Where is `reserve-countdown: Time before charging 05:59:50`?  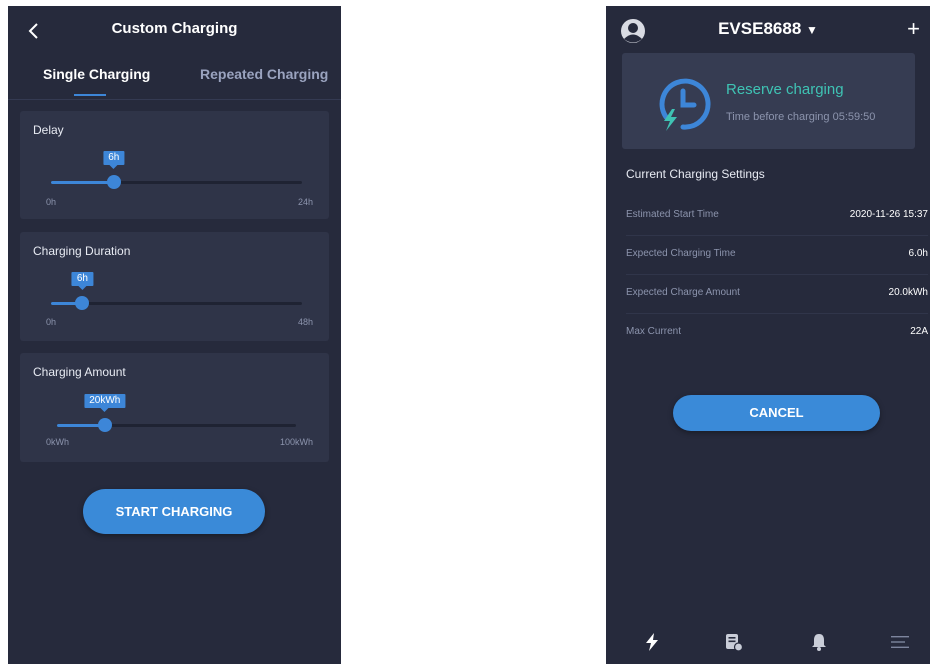
reserve-countdown: Time before charging 05:59:50 is located at coordinates (801, 117).